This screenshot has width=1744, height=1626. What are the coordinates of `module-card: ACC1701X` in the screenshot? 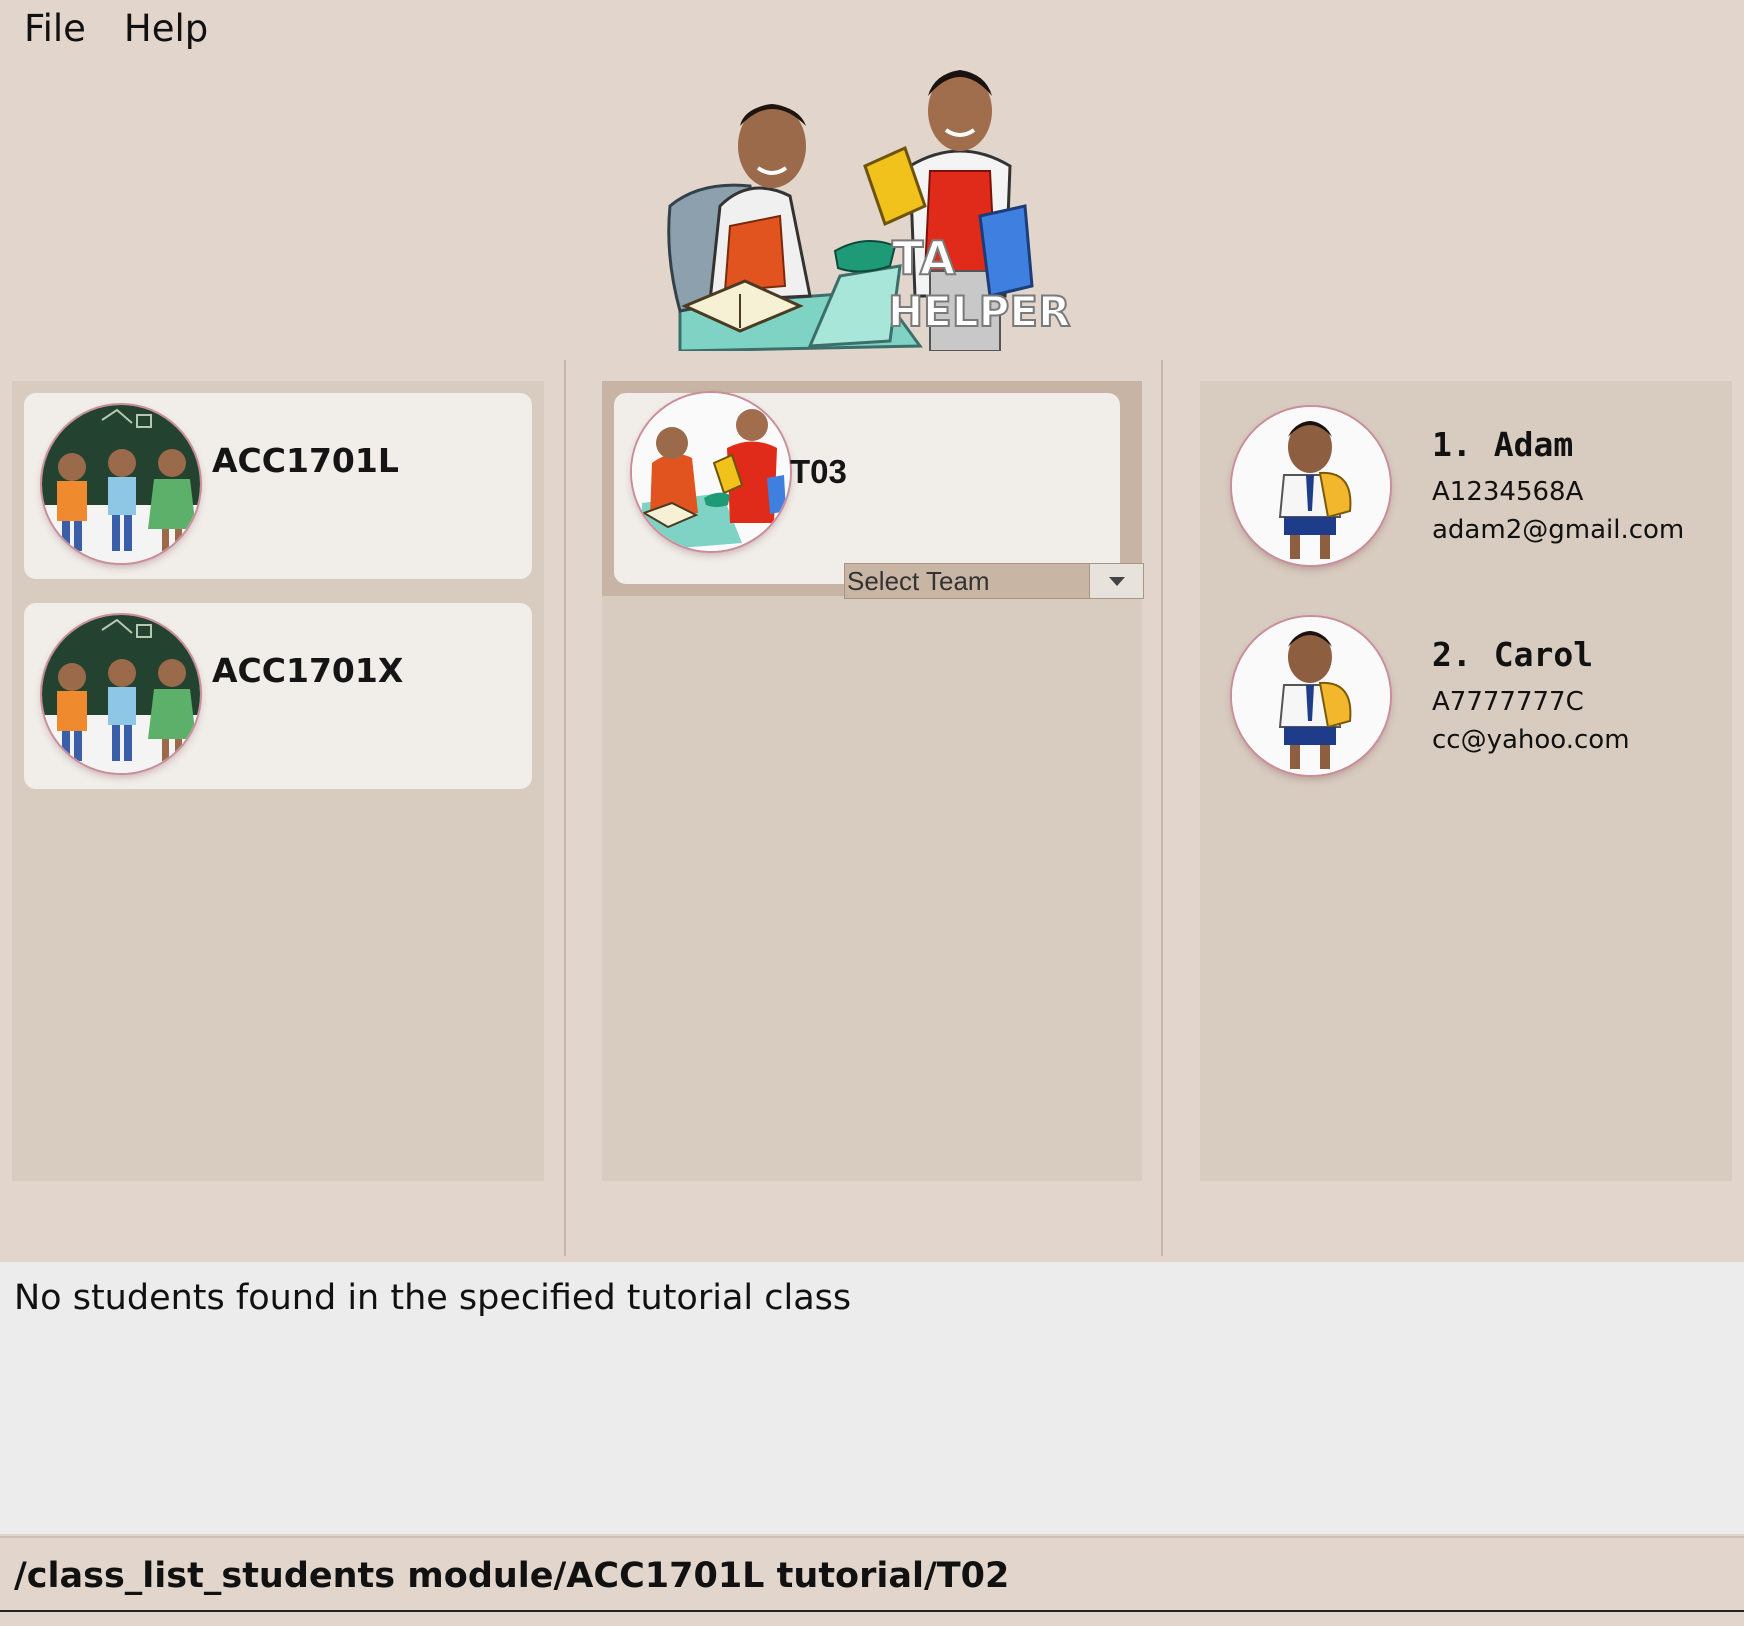 It's located at (278, 696).